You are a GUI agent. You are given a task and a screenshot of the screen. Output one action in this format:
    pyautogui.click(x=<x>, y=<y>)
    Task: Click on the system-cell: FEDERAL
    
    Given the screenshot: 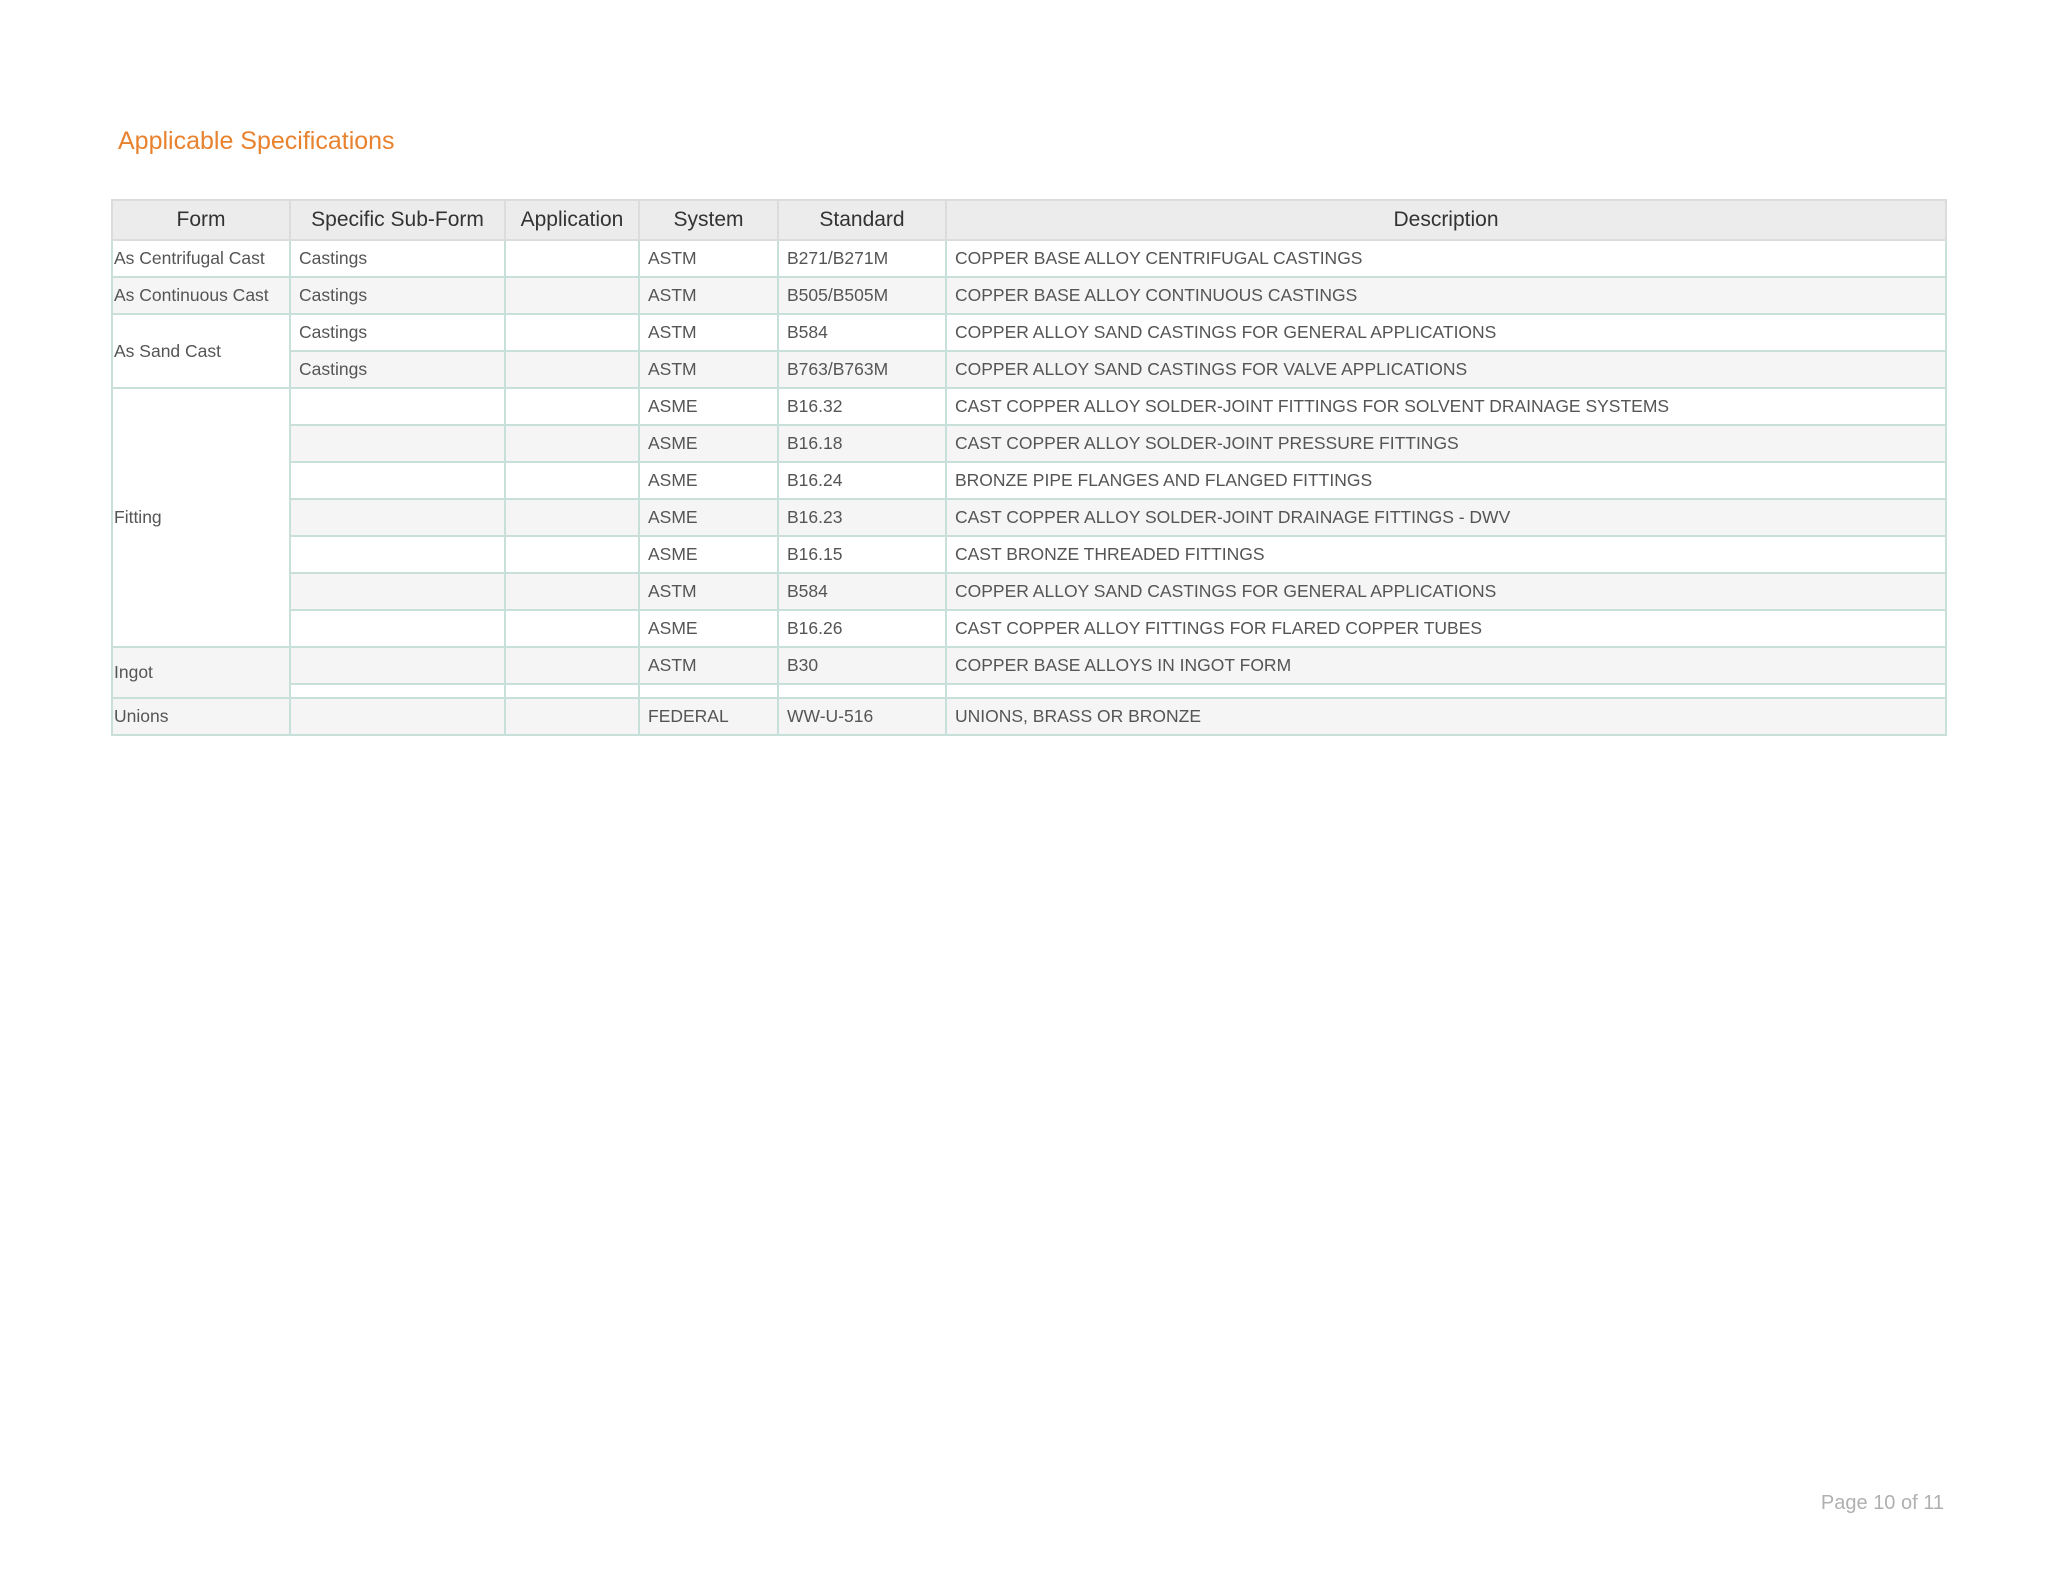 What is the action you would take?
    pyautogui.click(x=708, y=716)
    